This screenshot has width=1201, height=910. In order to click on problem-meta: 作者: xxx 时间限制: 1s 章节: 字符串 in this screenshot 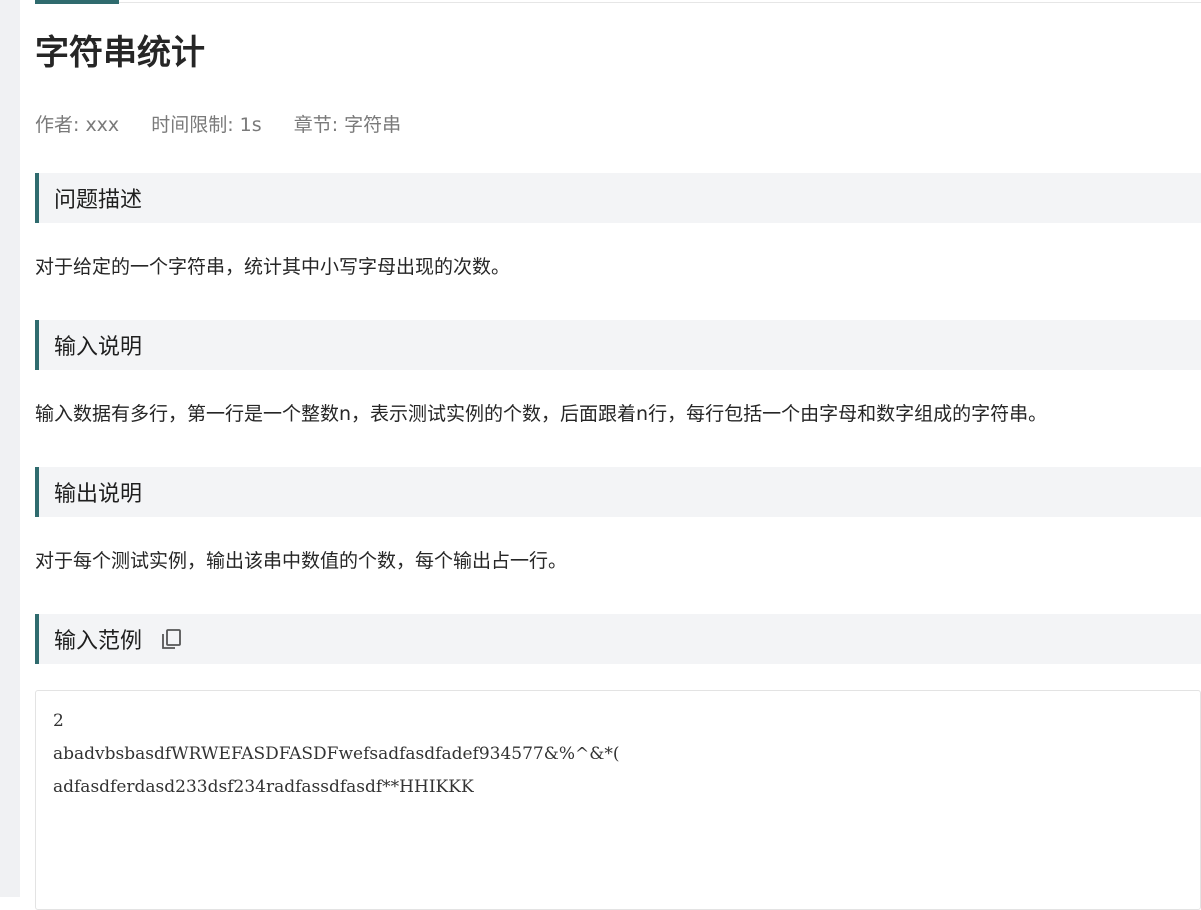, I will do `click(231, 125)`.